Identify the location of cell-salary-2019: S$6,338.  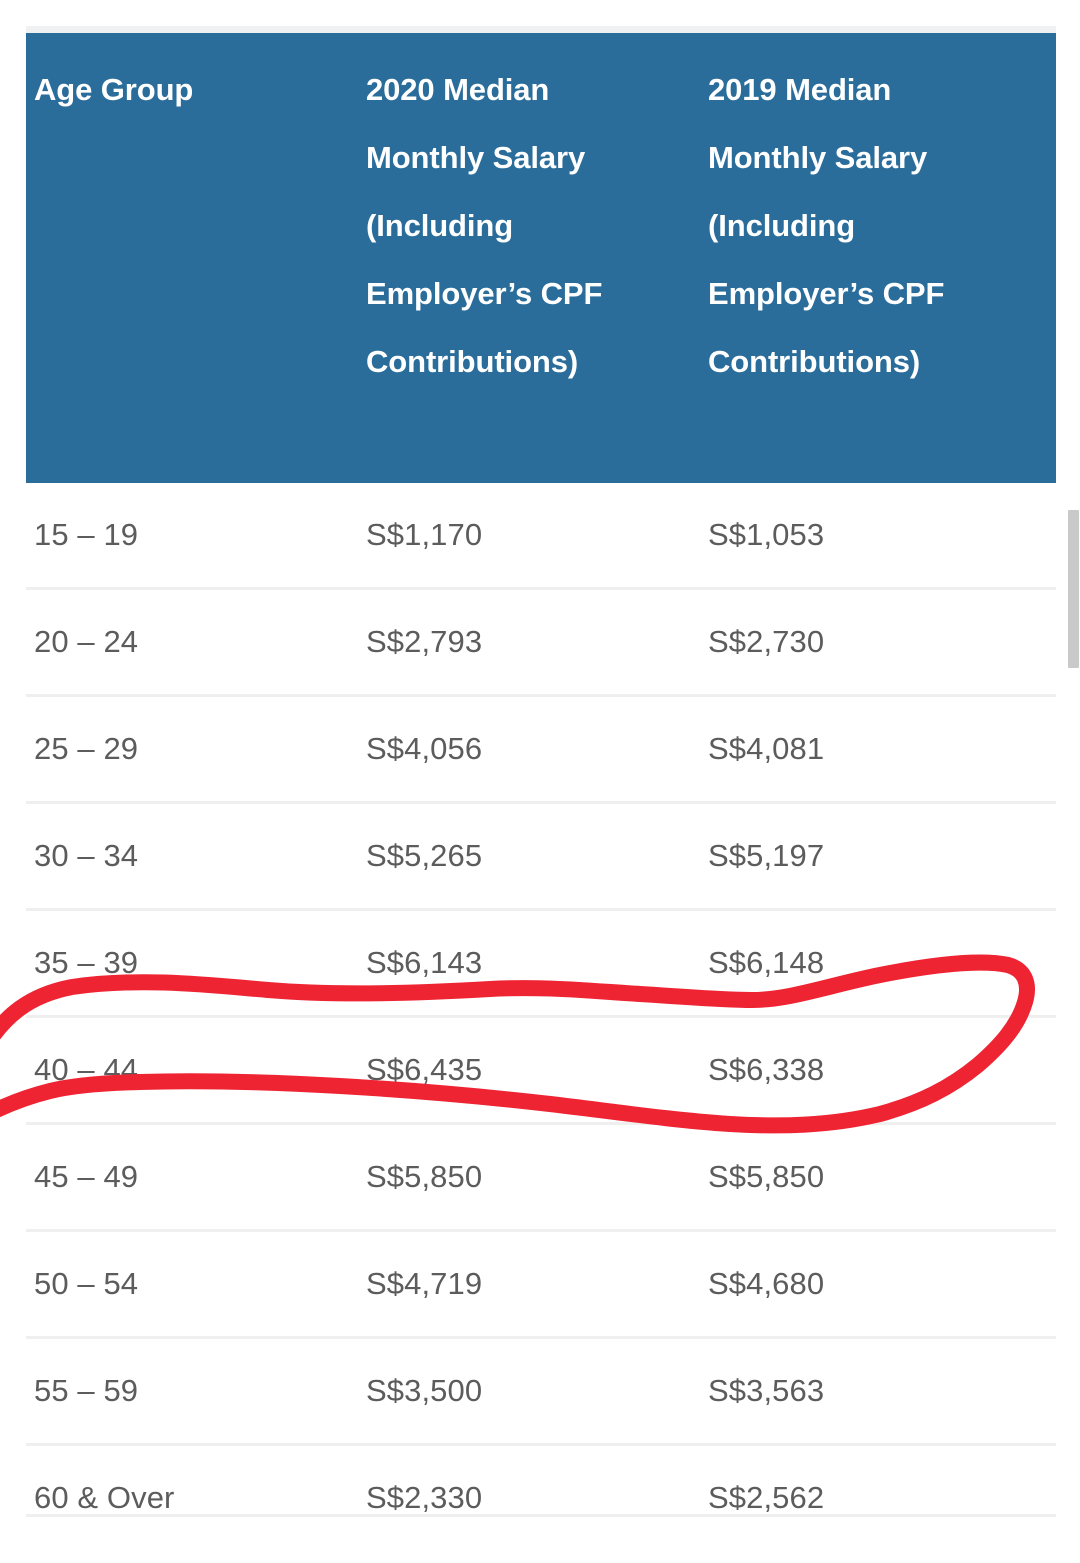
(882, 1069).